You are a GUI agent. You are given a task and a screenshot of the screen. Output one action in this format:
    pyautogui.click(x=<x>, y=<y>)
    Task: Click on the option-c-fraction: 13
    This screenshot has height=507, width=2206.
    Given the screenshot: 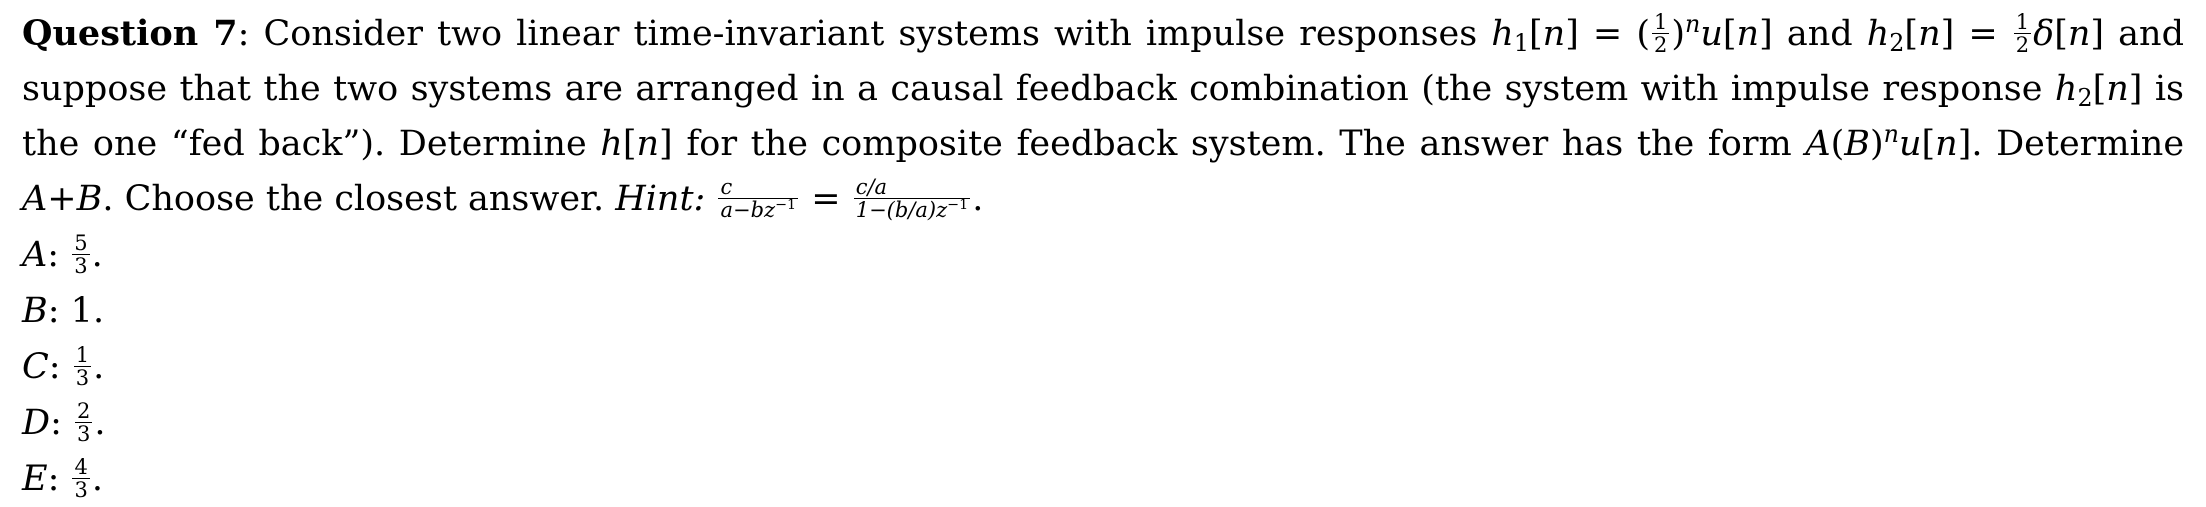 What is the action you would take?
    pyautogui.click(x=82, y=366)
    